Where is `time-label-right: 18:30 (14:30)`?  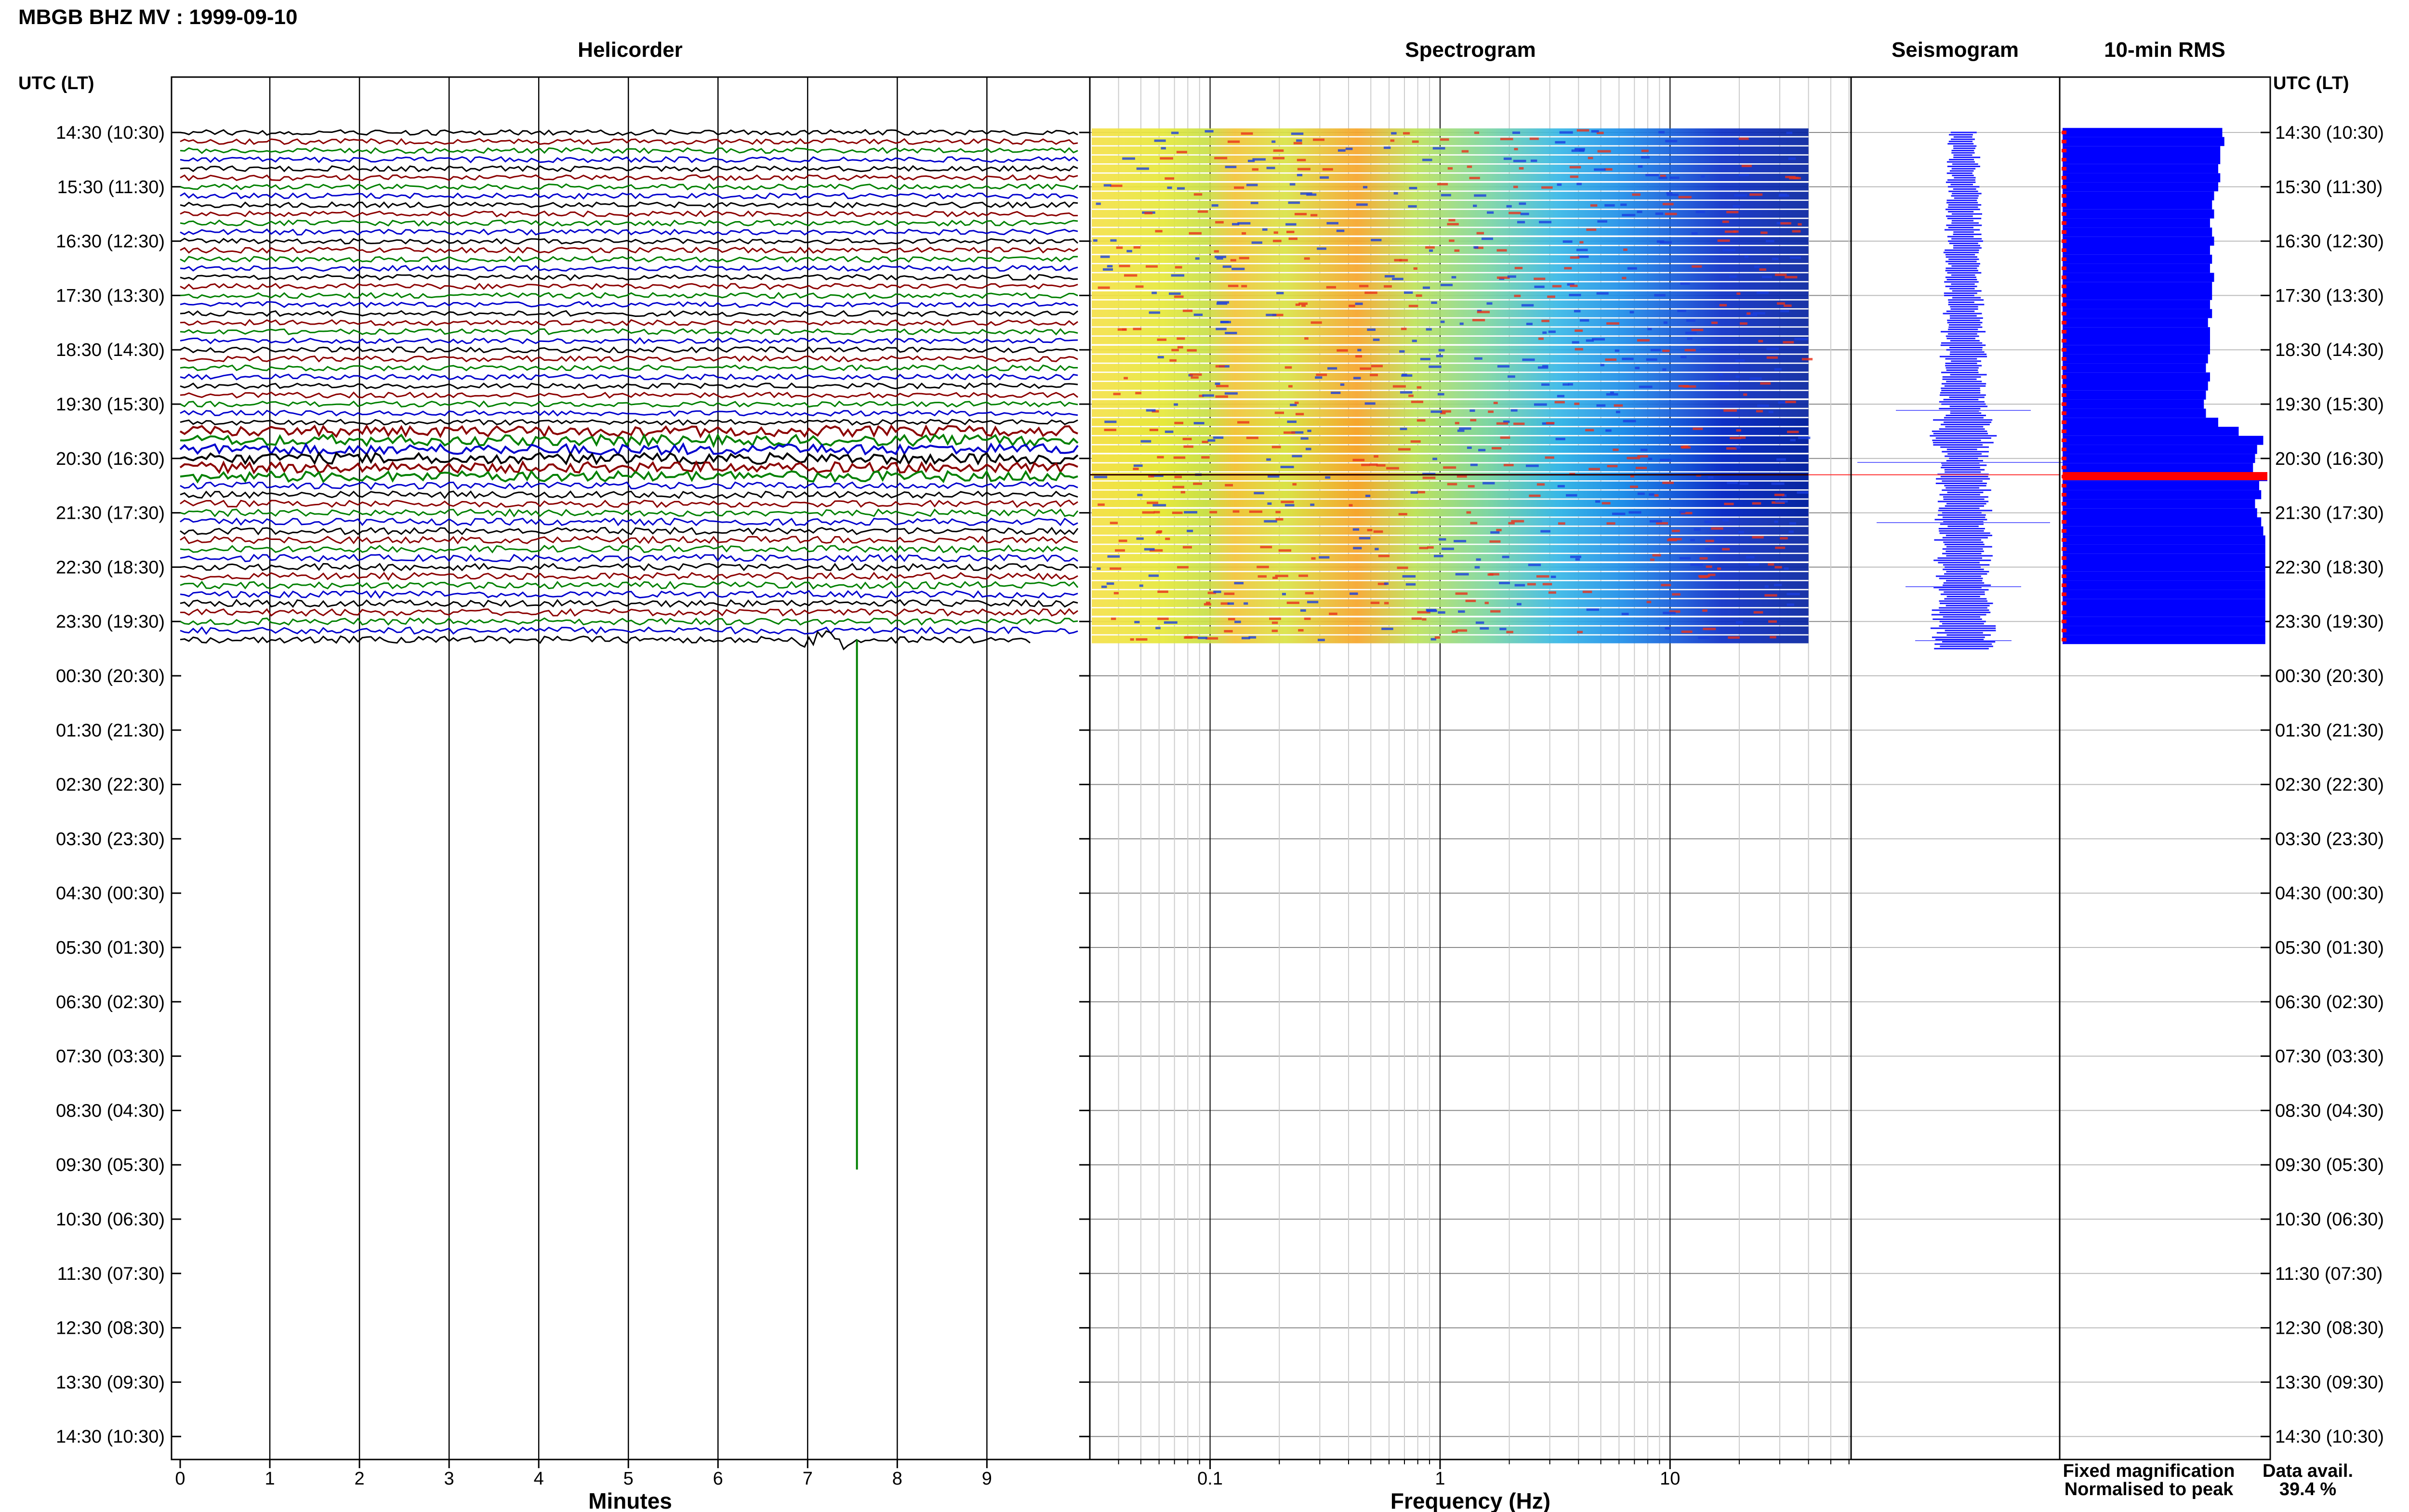
time-label-right: 18:30 (14:30) is located at coordinates (2329, 350).